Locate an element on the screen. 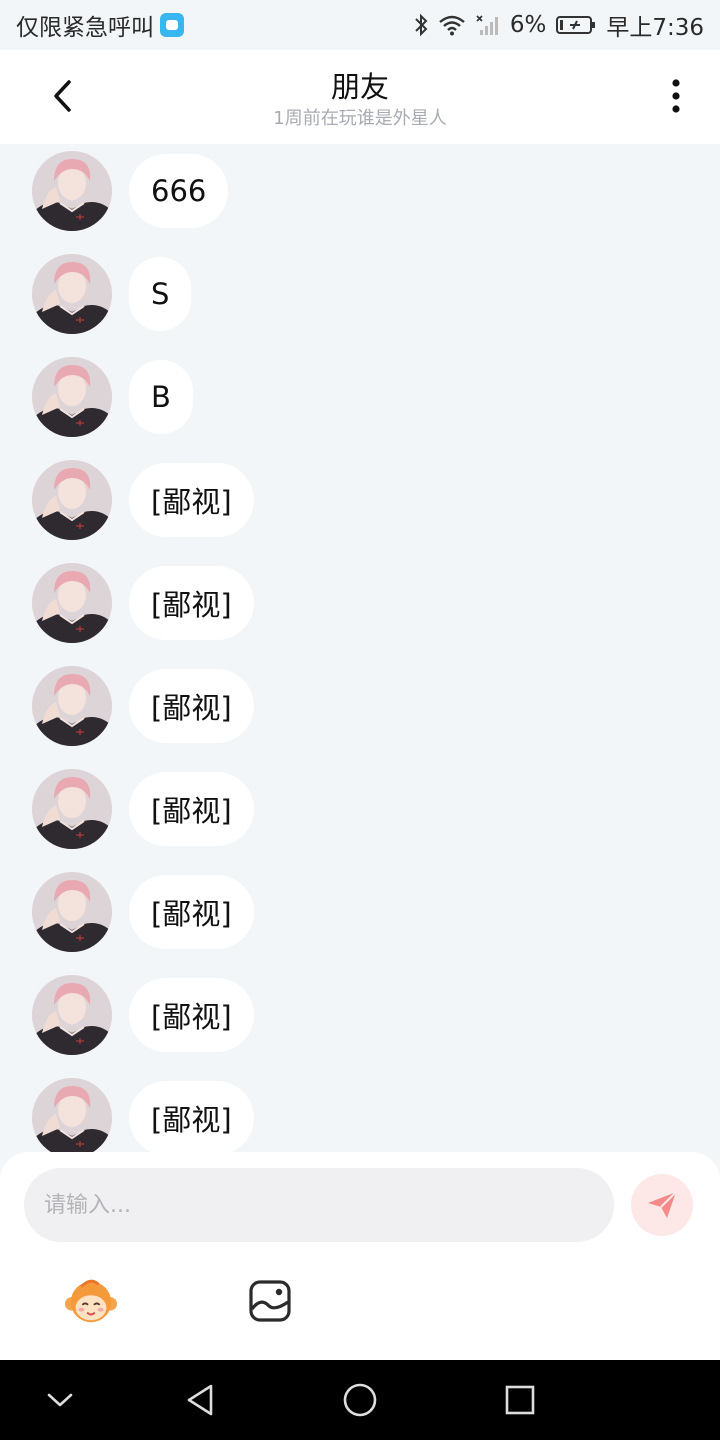 This screenshot has width=720, height=1440. signal-icon is located at coordinates (487, 25).